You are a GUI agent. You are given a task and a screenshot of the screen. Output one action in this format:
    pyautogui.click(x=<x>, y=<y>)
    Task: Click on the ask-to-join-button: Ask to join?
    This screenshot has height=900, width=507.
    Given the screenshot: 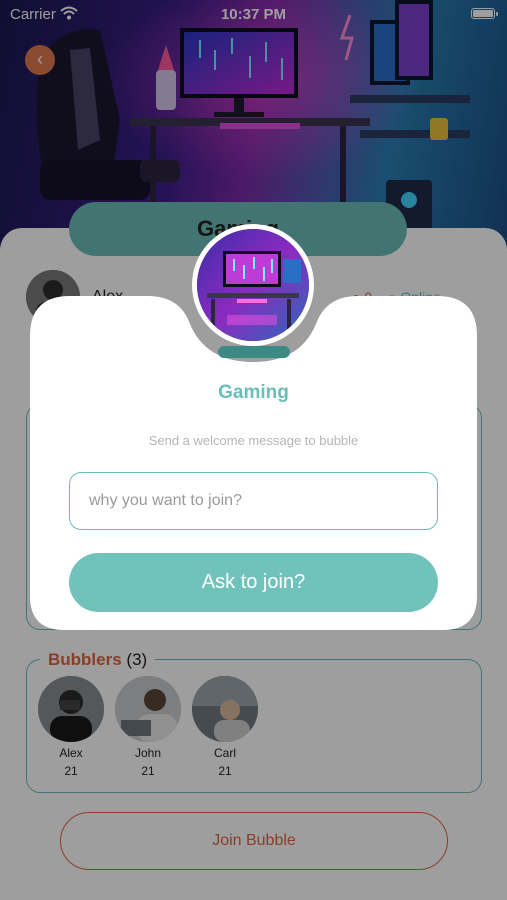 What is the action you would take?
    pyautogui.click(x=253, y=582)
    